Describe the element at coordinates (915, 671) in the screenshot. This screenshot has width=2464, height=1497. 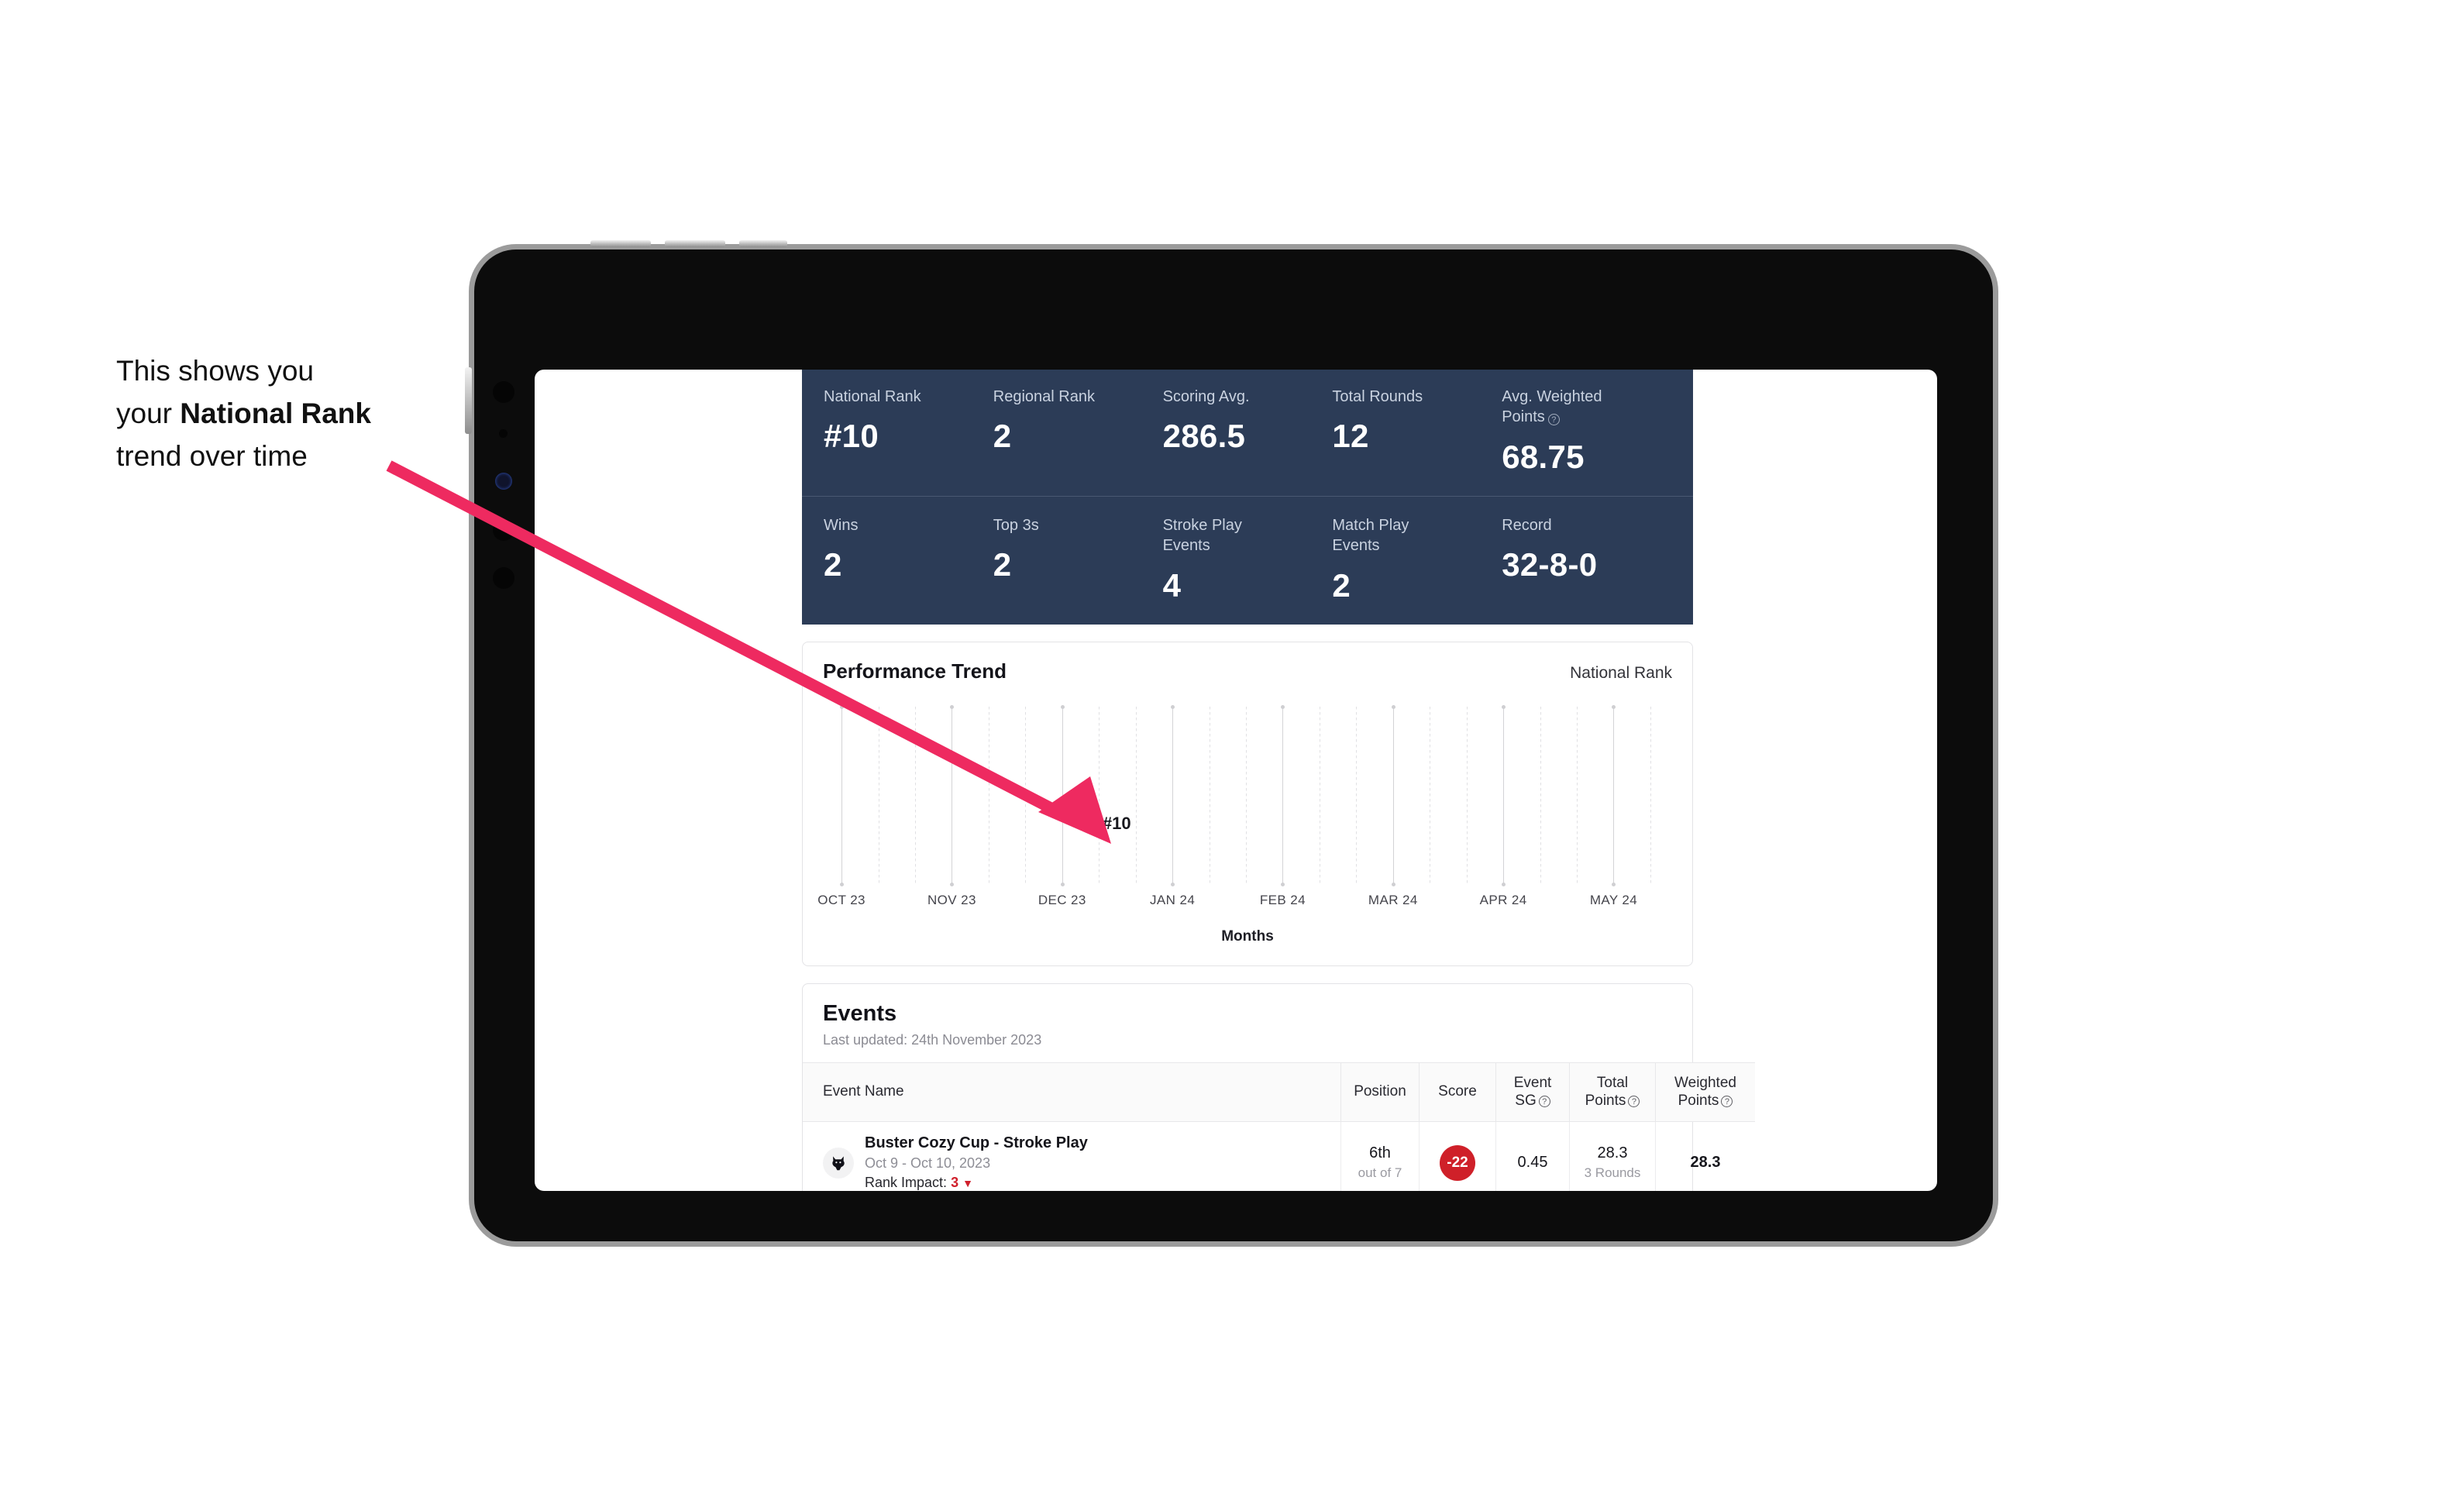
I see `chart-title: Performance Trend` at that location.